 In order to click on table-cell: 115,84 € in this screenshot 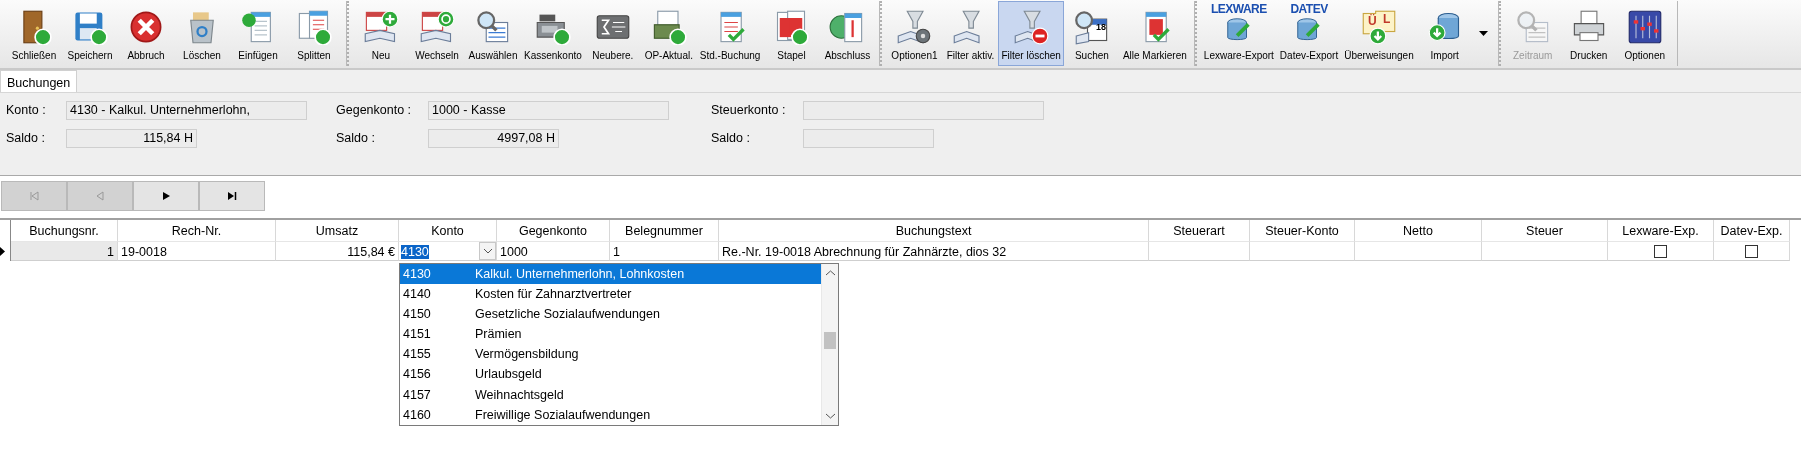, I will do `click(337, 251)`.